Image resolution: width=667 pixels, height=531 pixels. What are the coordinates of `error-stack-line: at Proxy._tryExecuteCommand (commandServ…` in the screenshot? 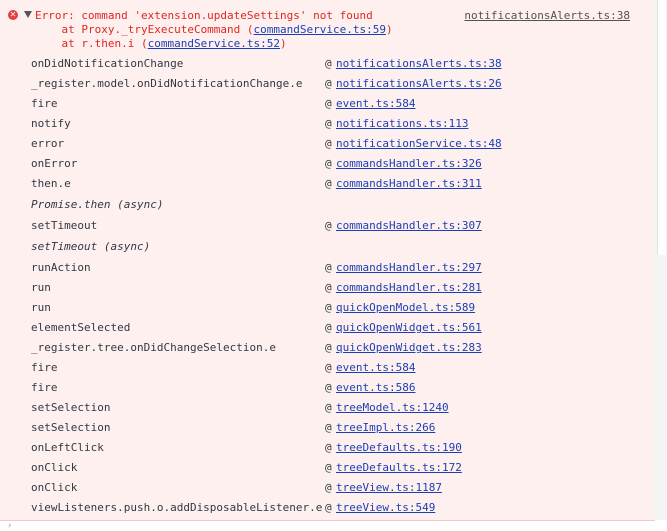 It's located at (214, 29).